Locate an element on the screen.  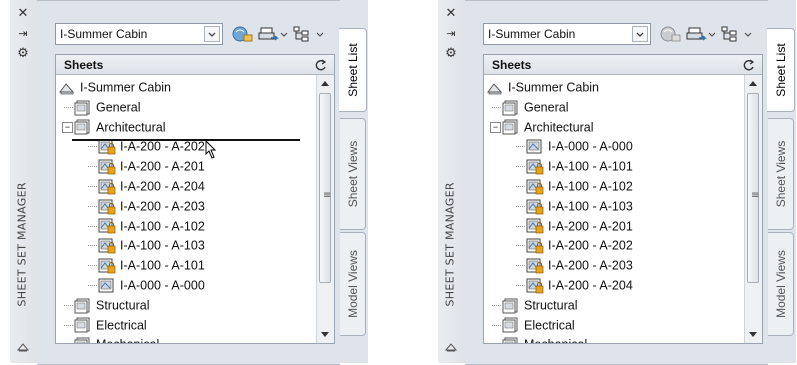
tree-row-label: Mechanical is located at coordinates (555, 340).